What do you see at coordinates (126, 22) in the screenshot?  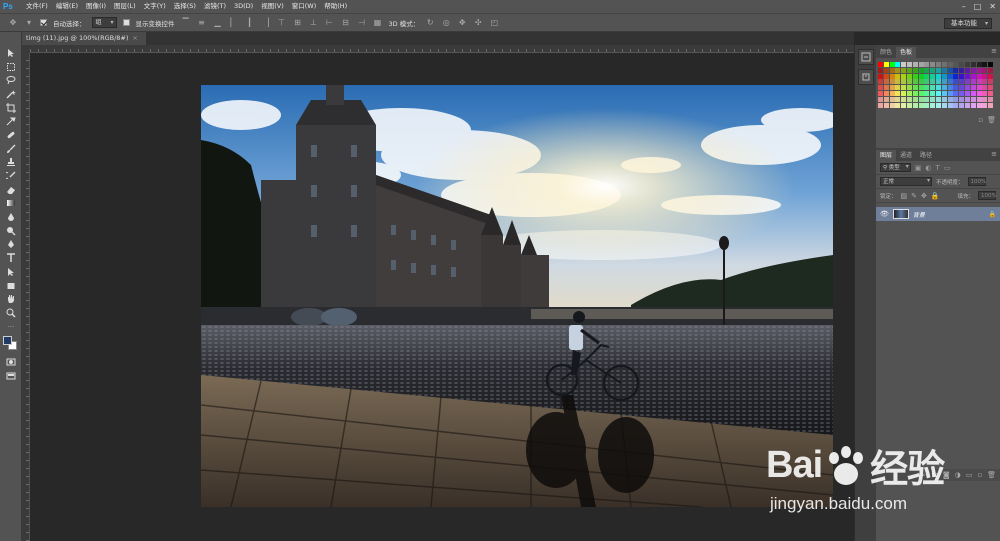 I see `show-transform-checkbox` at bounding box center [126, 22].